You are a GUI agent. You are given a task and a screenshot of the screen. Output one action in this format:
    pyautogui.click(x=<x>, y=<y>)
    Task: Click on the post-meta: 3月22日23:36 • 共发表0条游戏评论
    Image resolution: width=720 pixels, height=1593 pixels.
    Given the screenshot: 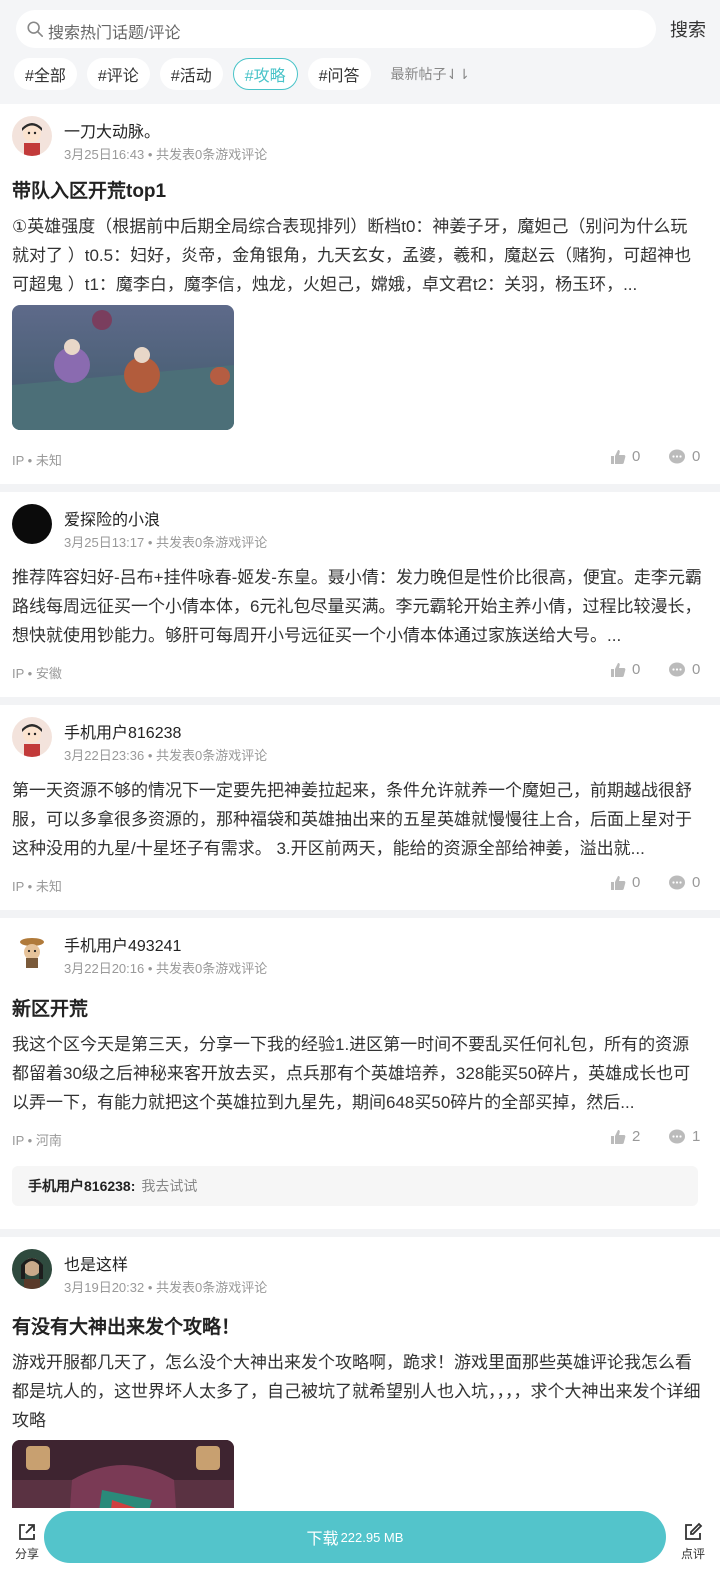 What is the action you would take?
    pyautogui.click(x=166, y=755)
    